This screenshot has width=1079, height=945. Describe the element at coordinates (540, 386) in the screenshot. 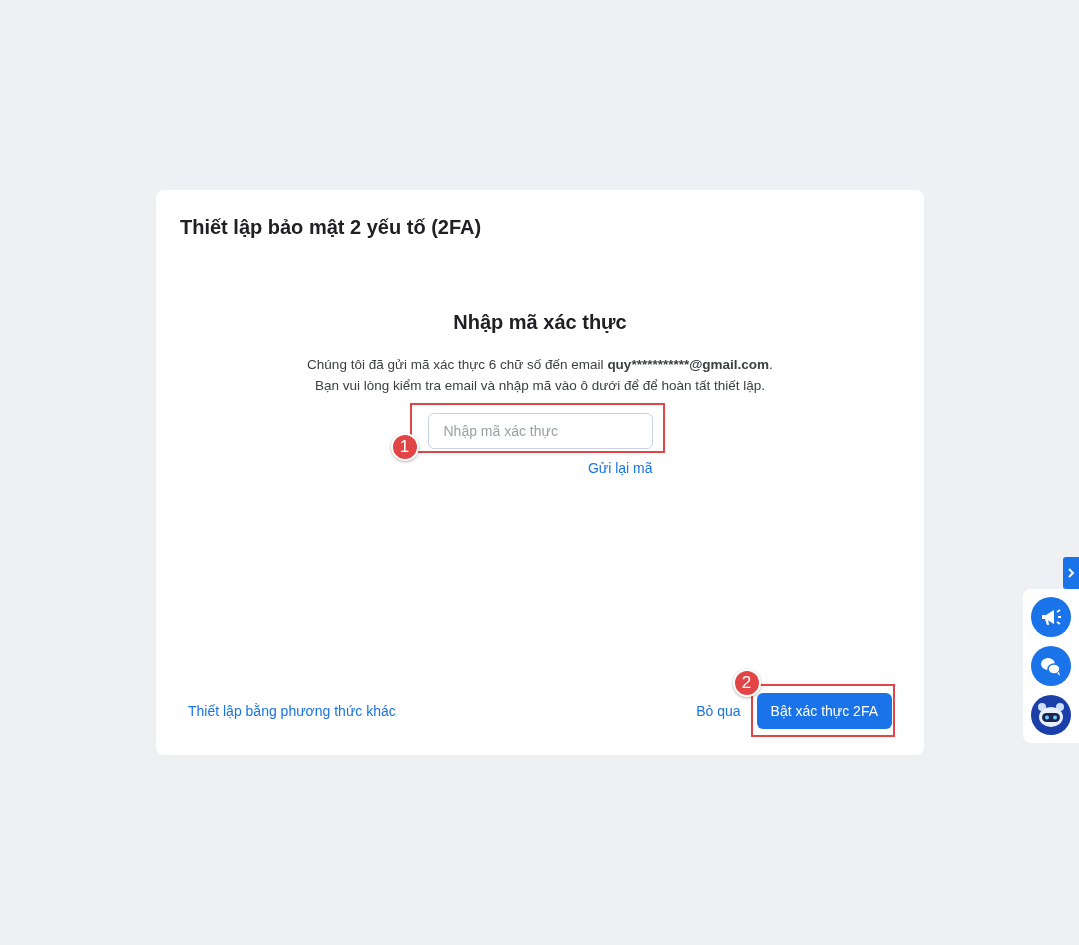

I see `instruction-text: Bạn vui lòng kiểm tra email và nhập mã vào ô dưới để để hoàn tất thiết lập.` at that location.